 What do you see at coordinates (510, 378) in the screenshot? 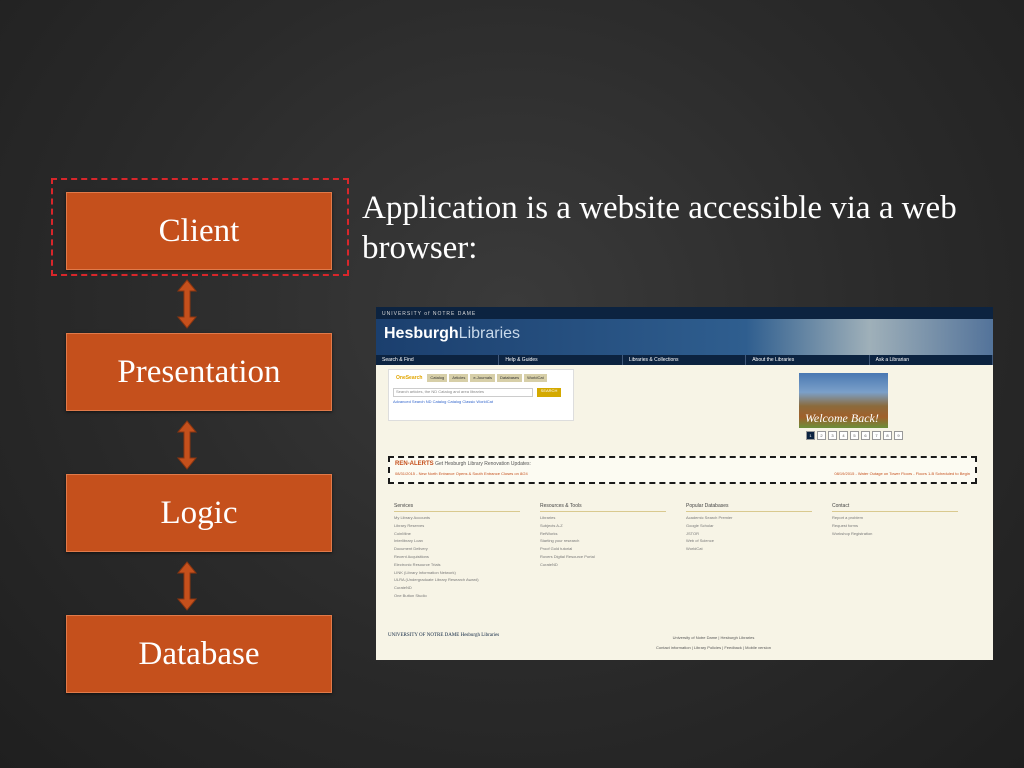
I see `search-tab: Databases` at bounding box center [510, 378].